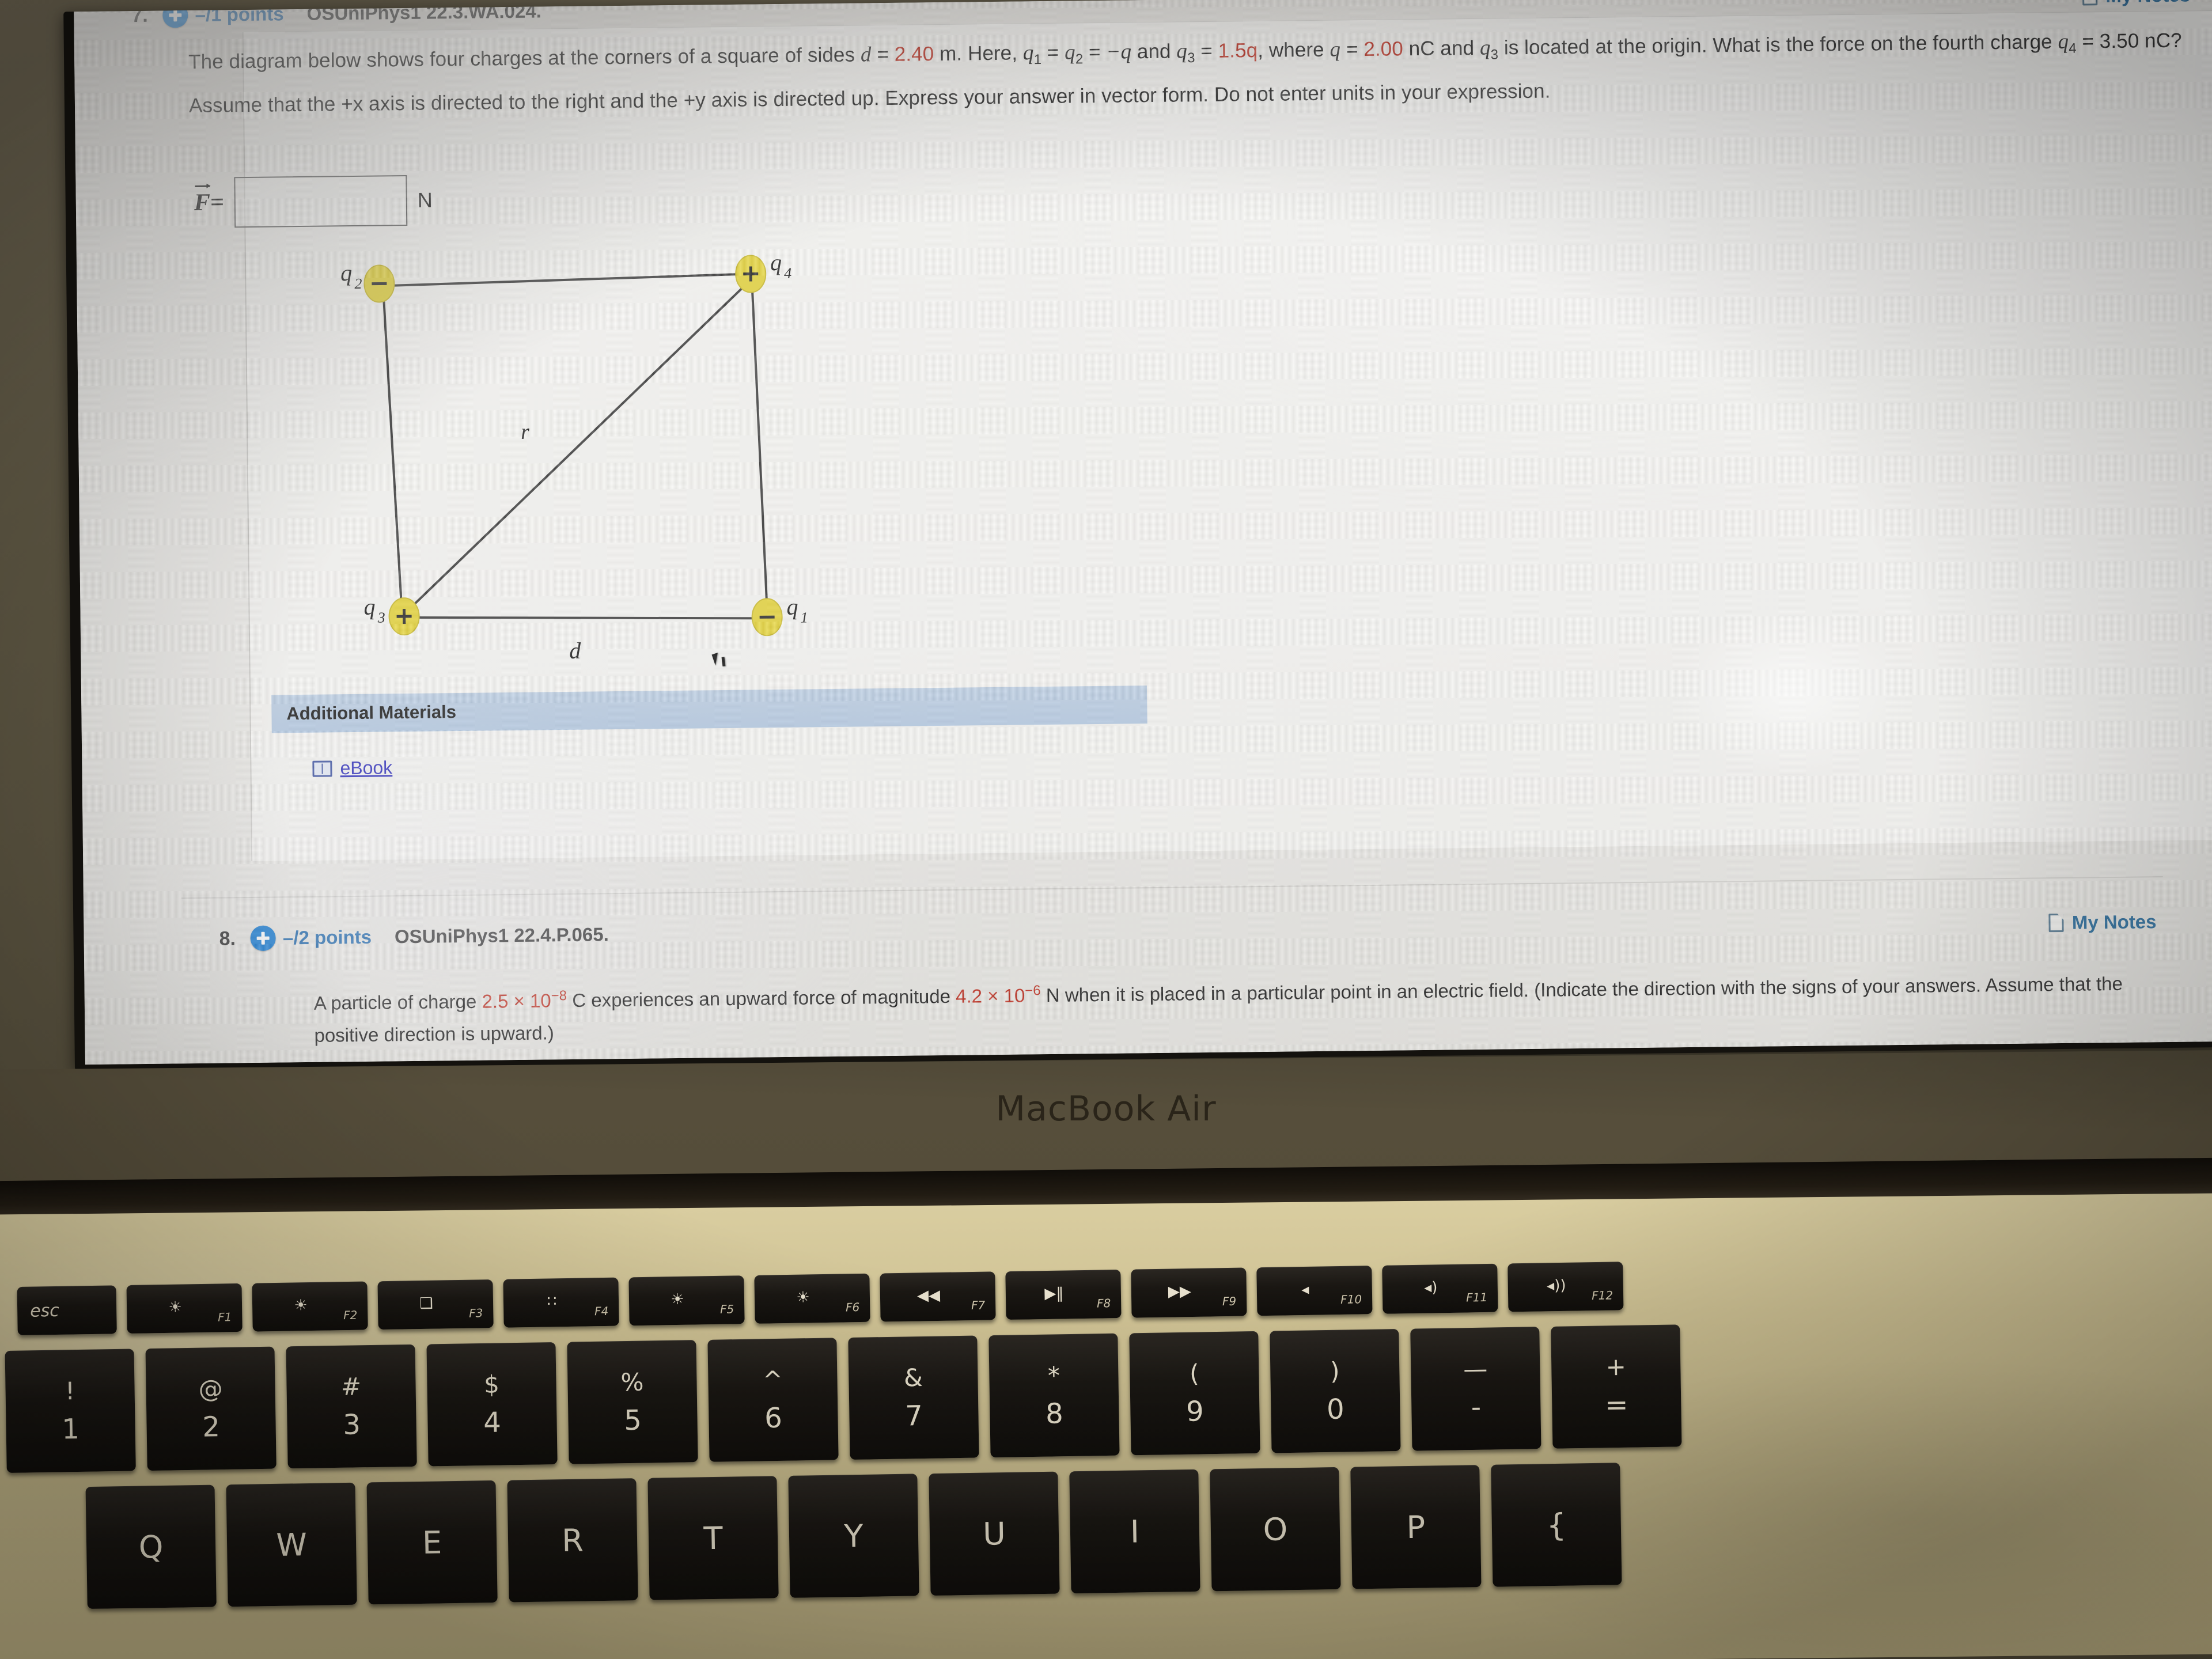 This screenshot has width=2212, height=1659. What do you see at coordinates (759, 445) in the screenshot?
I see `edge-right` at bounding box center [759, 445].